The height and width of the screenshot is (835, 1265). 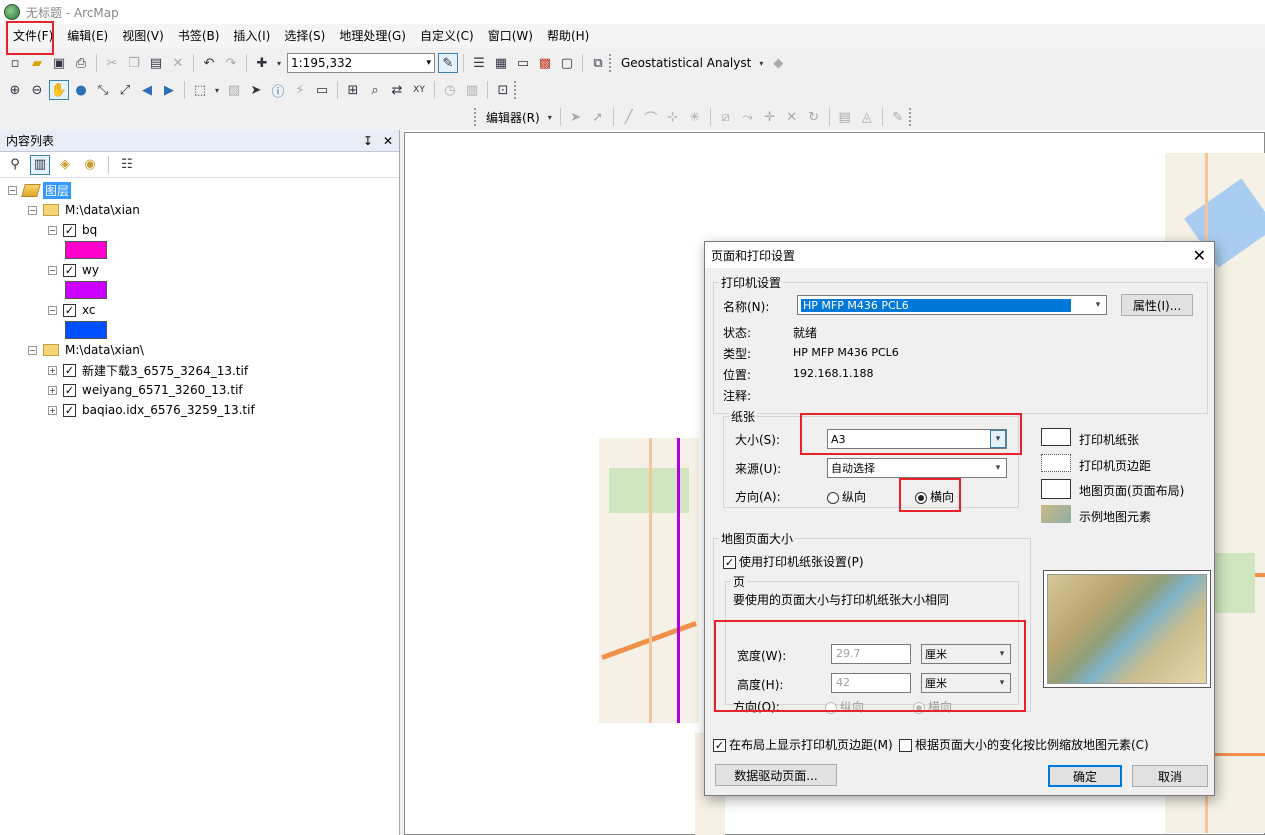 I want to click on list-by-visibility-icon: ◈, so click(x=65, y=165).